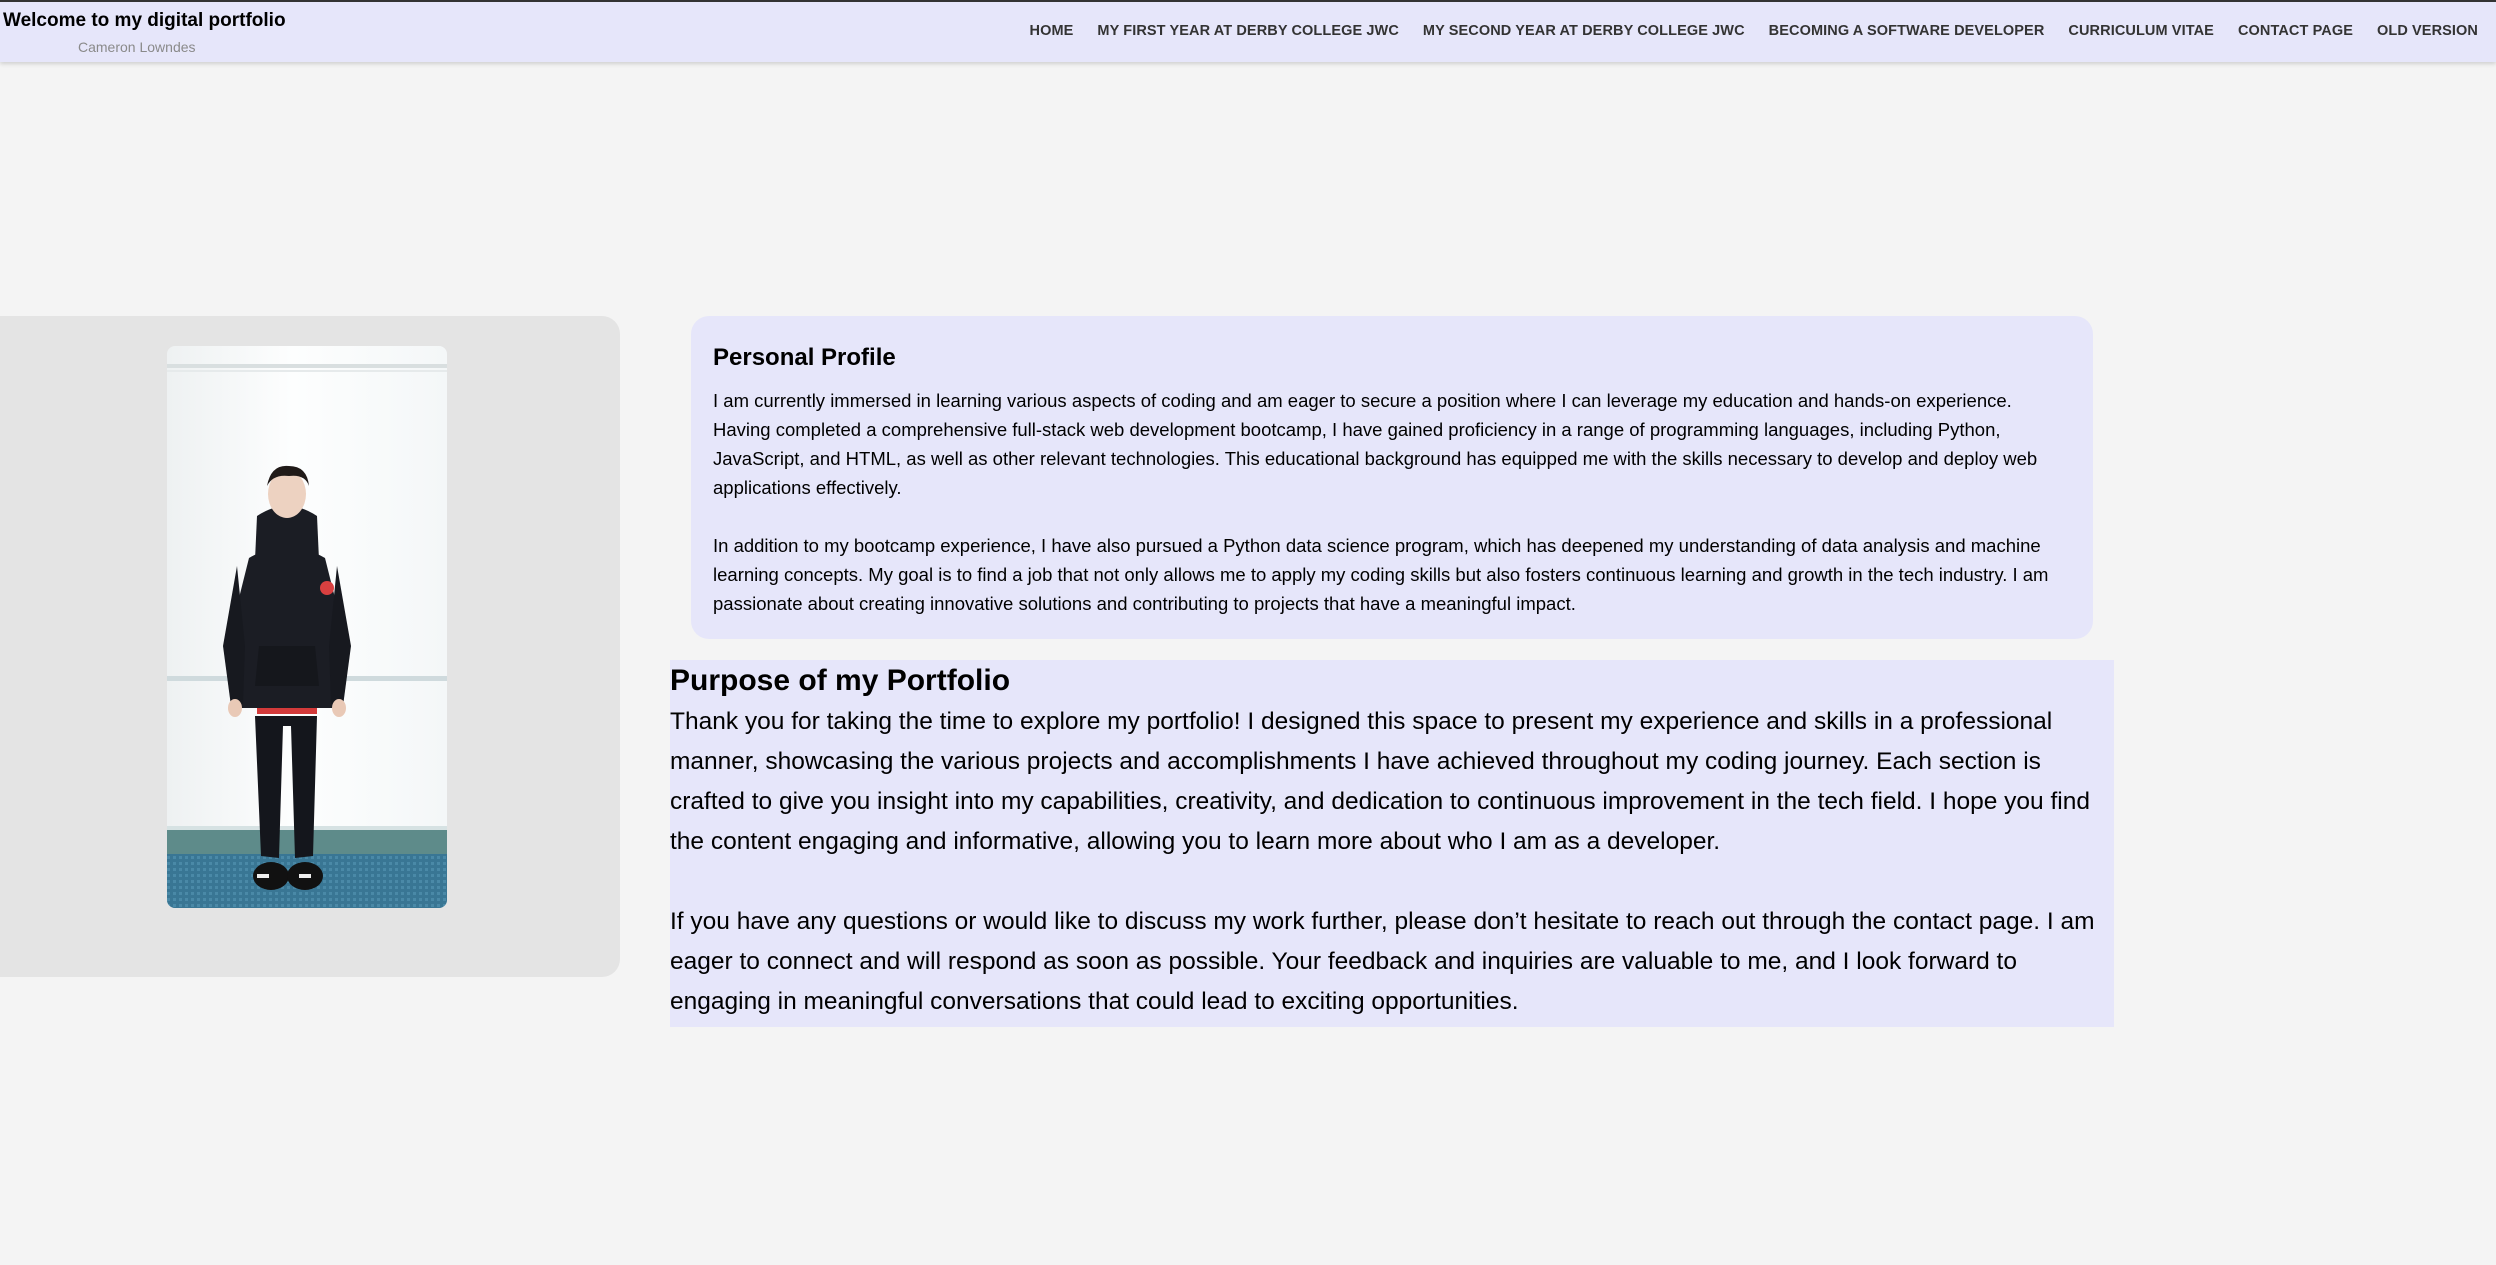  I want to click on site-subtitle: Cameron Lowndes, so click(137, 47).